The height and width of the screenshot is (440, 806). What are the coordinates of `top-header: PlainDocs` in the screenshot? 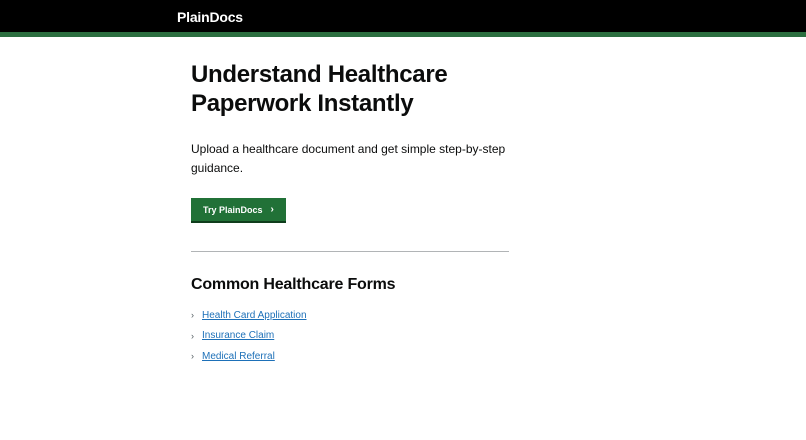 It's located at (403, 18).